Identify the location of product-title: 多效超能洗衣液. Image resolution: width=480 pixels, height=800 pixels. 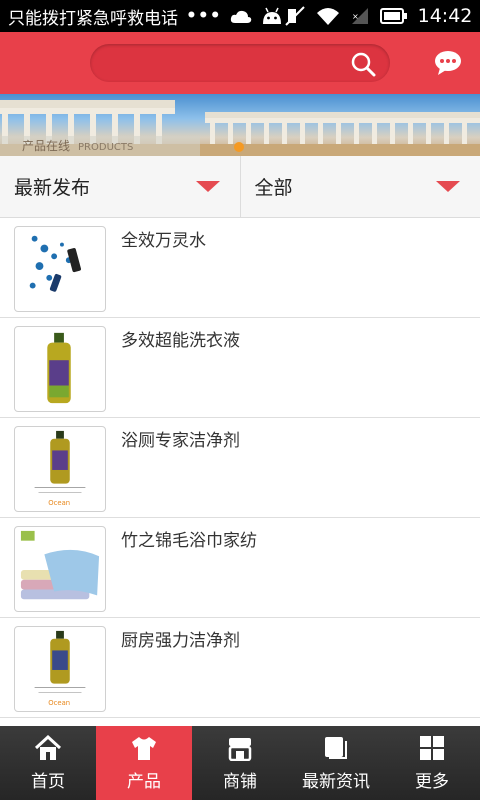
(180, 341).